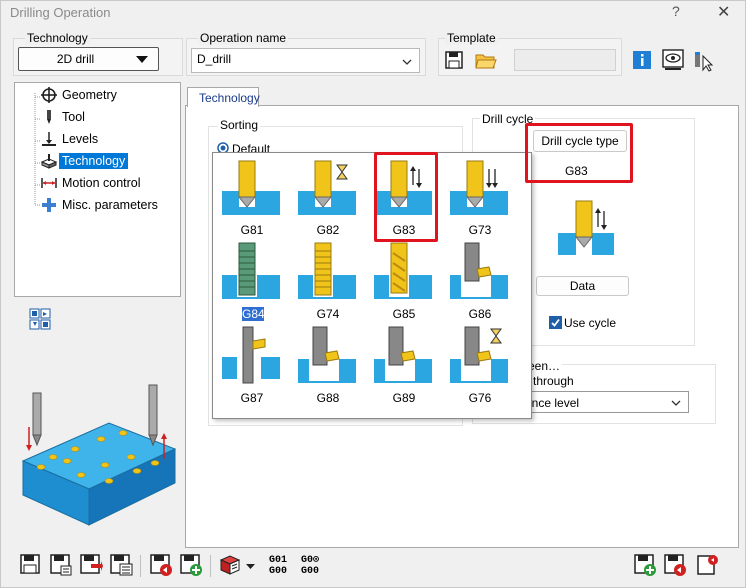 This screenshot has height=588, width=746. I want to click on tree-item-label: Motion control, so click(101, 183).